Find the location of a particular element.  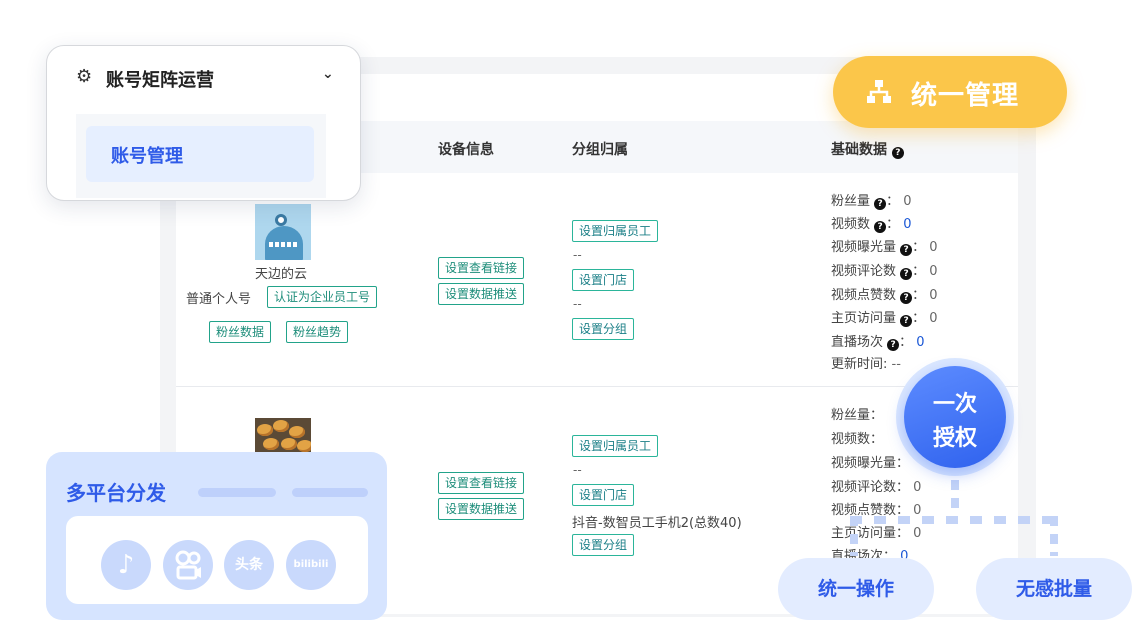

stat-exposure: 视频曝光量 ?： 0 is located at coordinates (884, 248).